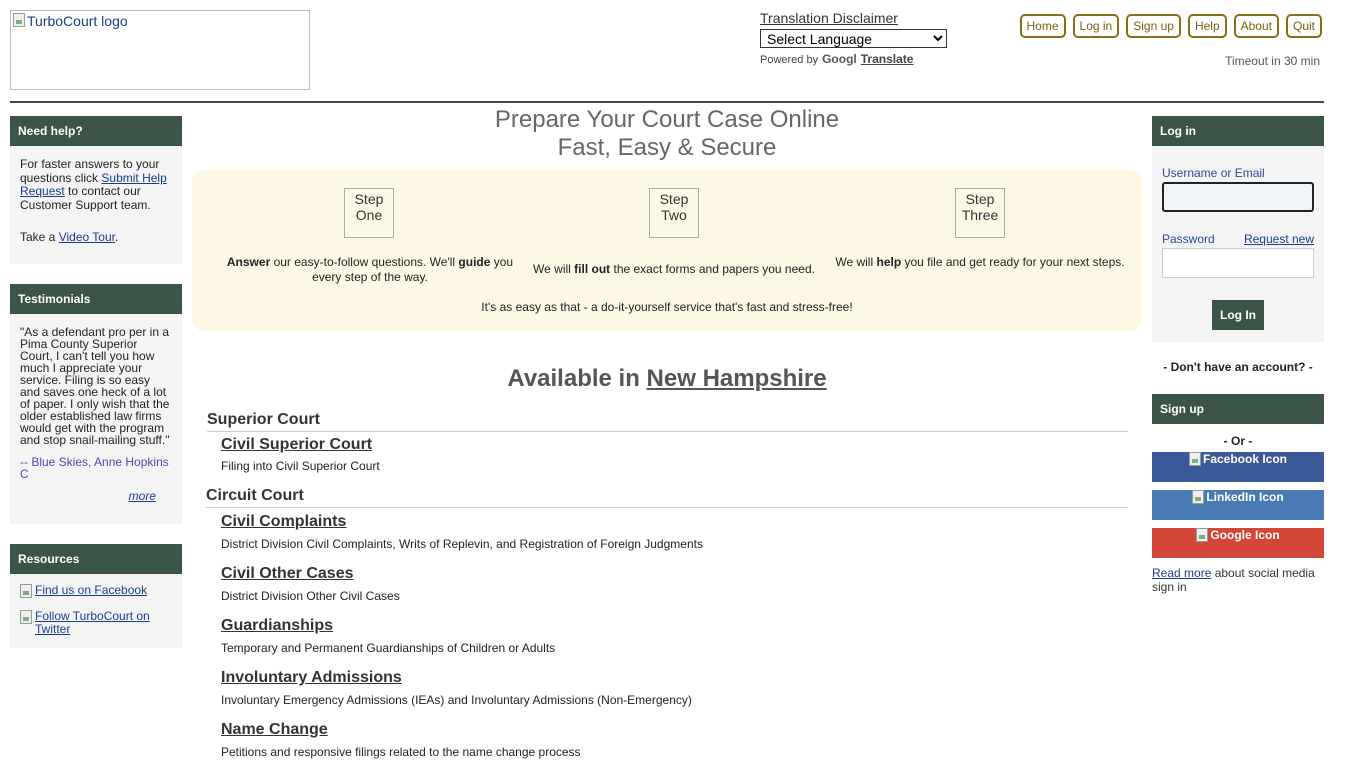 This screenshot has height=768, width=1366. Describe the element at coordinates (1198, 497) in the screenshot. I see `linkedin-icon` at that location.